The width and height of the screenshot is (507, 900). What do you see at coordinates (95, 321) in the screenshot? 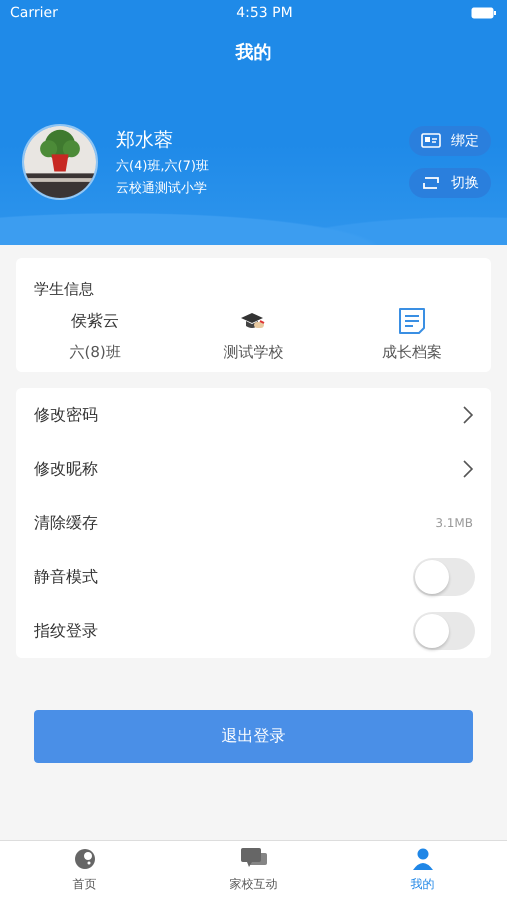
I see `student-name: 侯紫云` at bounding box center [95, 321].